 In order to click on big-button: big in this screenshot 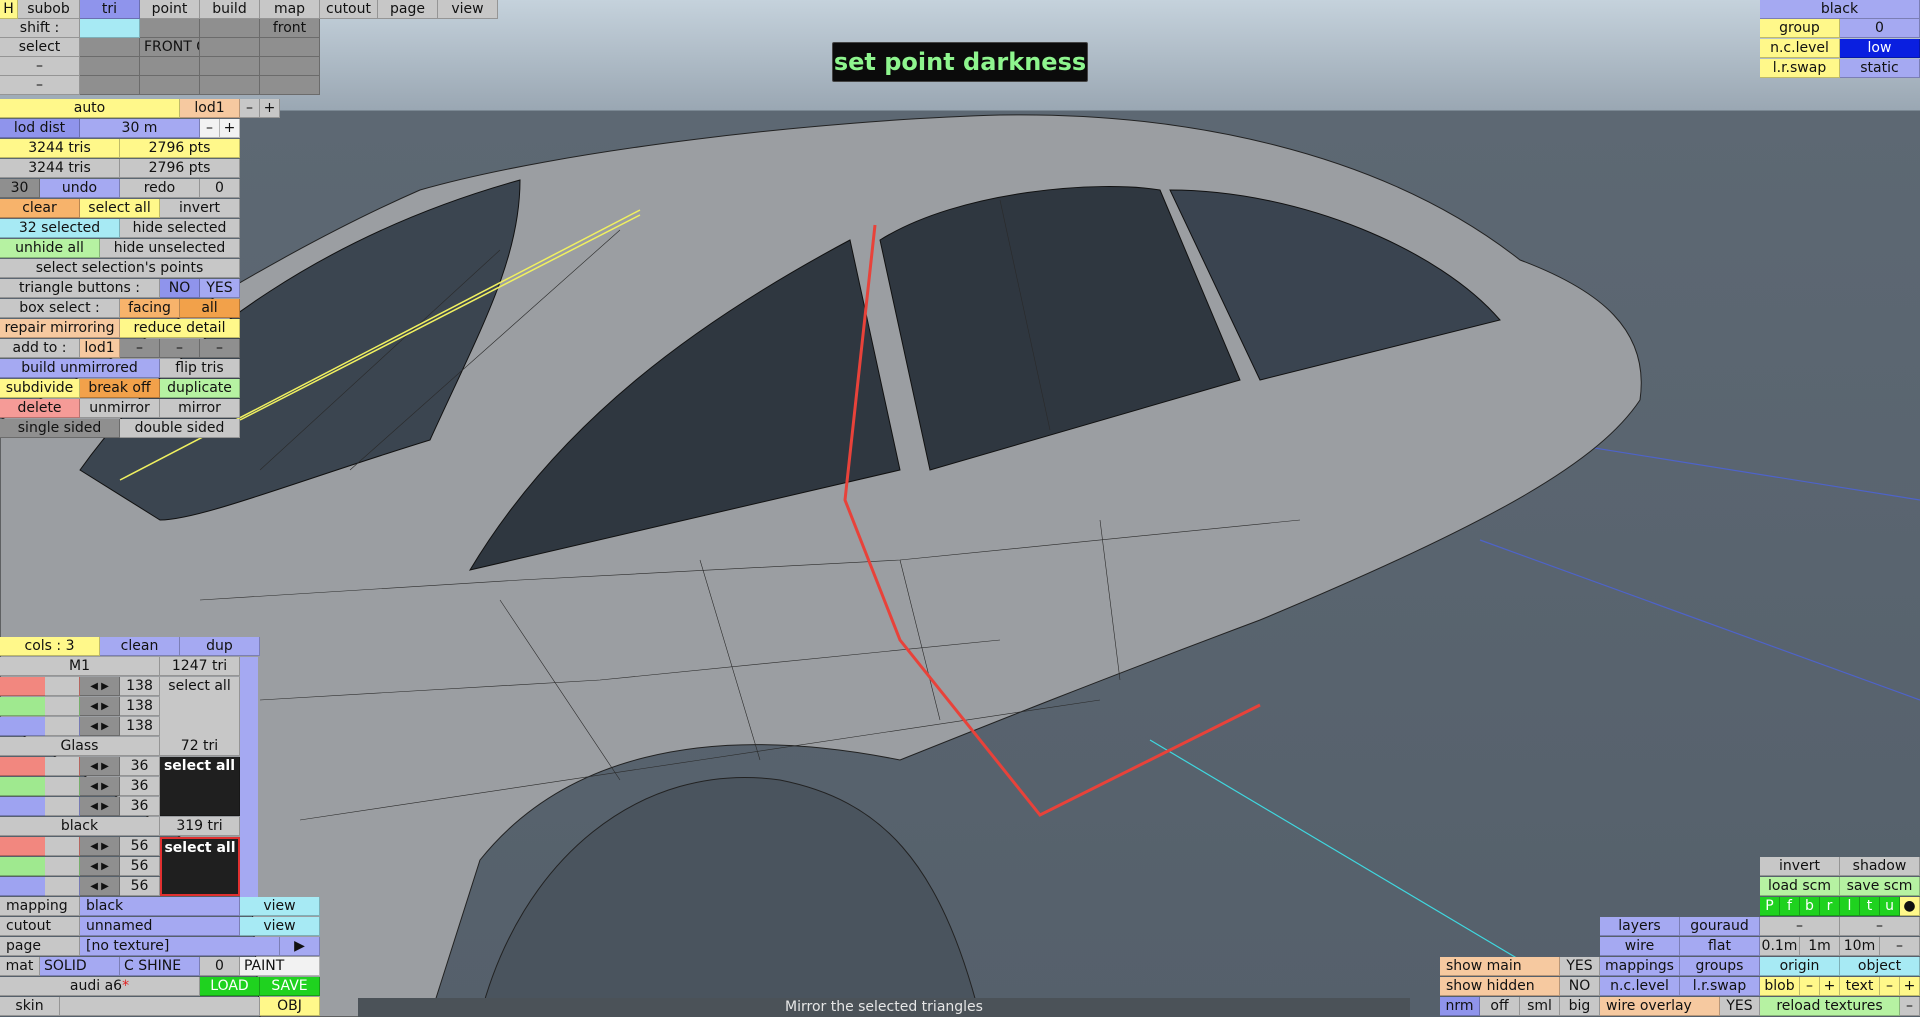, I will do `click(1580, 1006)`.